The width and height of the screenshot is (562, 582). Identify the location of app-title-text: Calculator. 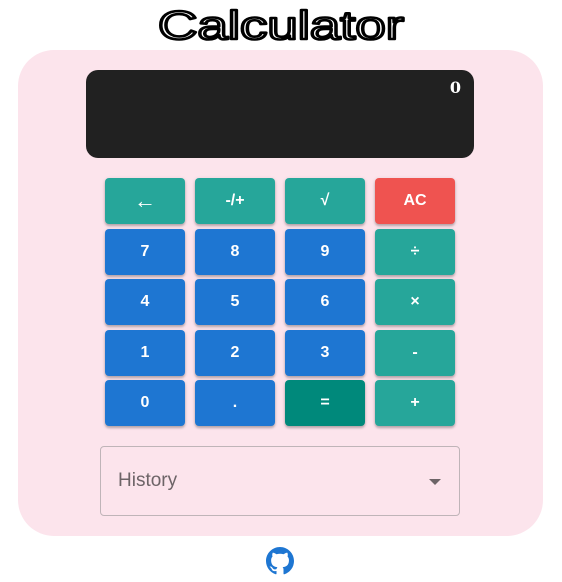
(281, 24).